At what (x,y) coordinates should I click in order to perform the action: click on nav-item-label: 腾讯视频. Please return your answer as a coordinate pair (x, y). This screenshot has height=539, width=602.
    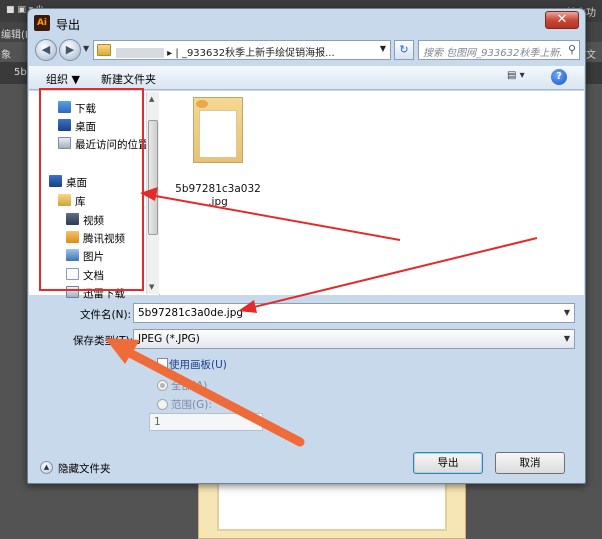
    Looking at the image, I should click on (104, 239).